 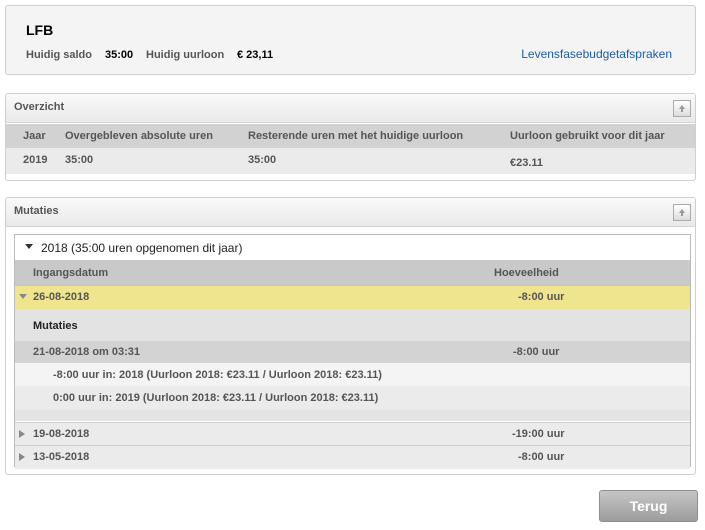 I want to click on levensfasebudget-link: Levensfasebudgetafspraken, so click(x=596, y=54).